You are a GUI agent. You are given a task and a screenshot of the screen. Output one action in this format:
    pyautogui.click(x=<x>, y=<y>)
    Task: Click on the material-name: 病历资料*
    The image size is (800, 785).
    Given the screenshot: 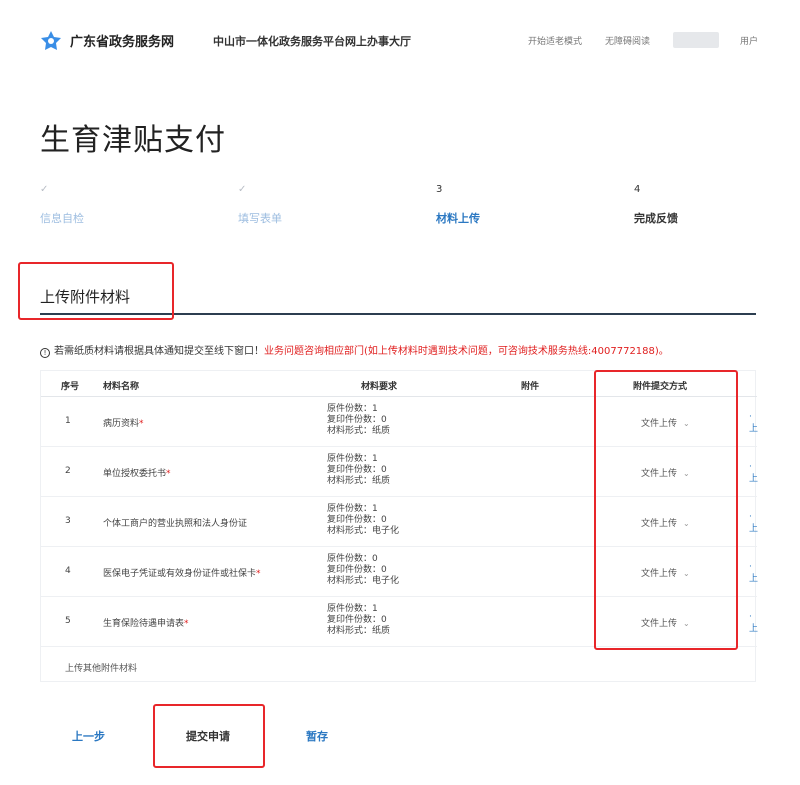 What is the action you would take?
    pyautogui.click(x=123, y=422)
    